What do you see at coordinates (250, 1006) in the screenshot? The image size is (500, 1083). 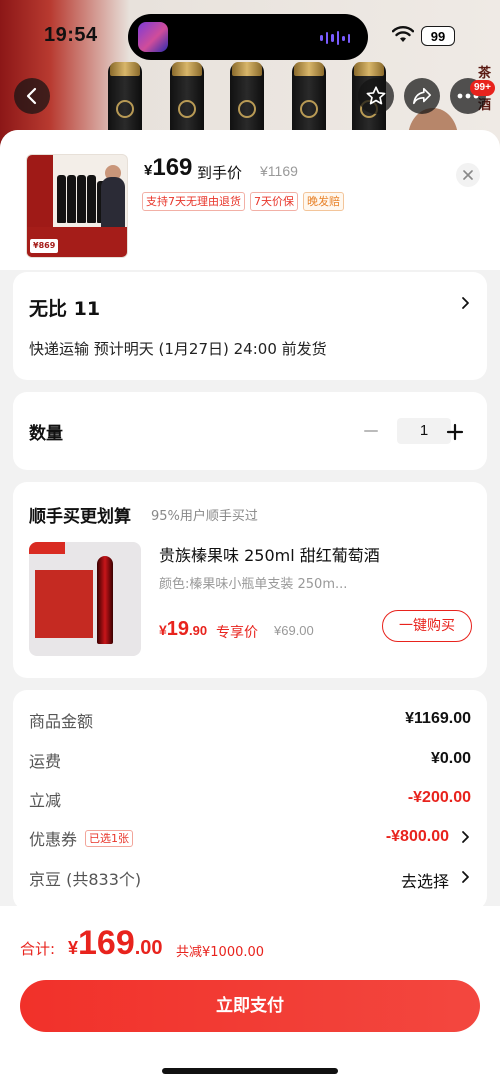 I see `pay-now-button: 立即支付` at bounding box center [250, 1006].